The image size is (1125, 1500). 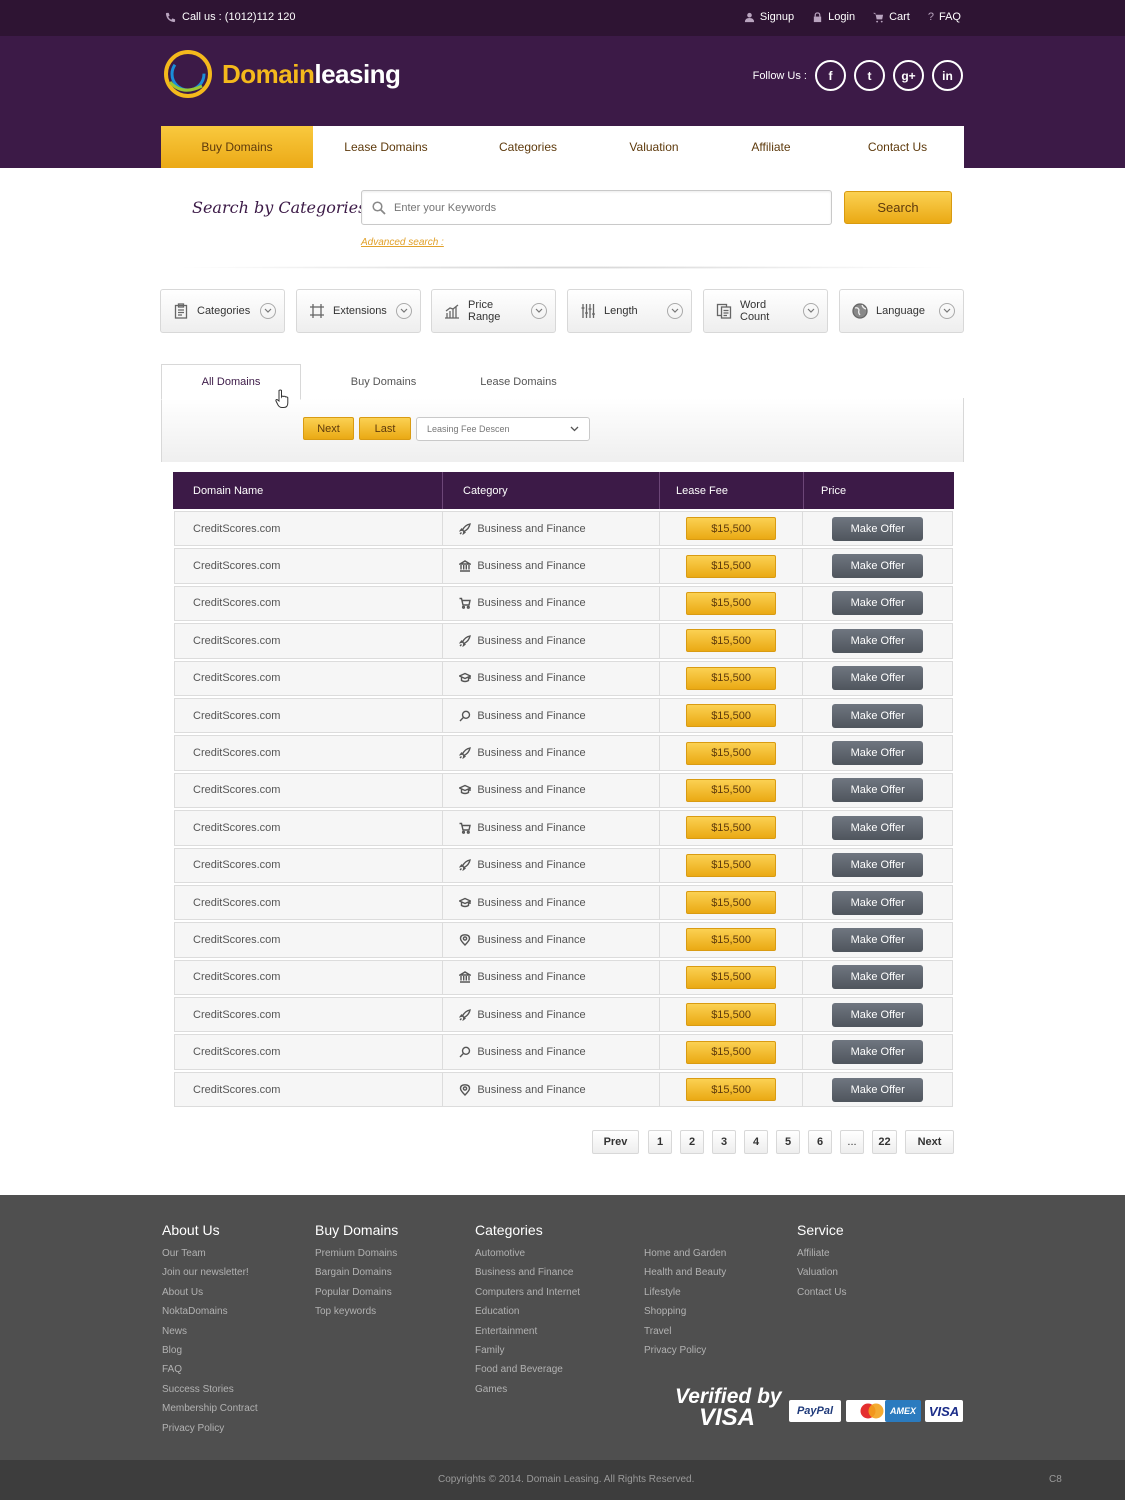 What do you see at coordinates (222, 311) in the screenshot?
I see `filter-categories: Categories` at bounding box center [222, 311].